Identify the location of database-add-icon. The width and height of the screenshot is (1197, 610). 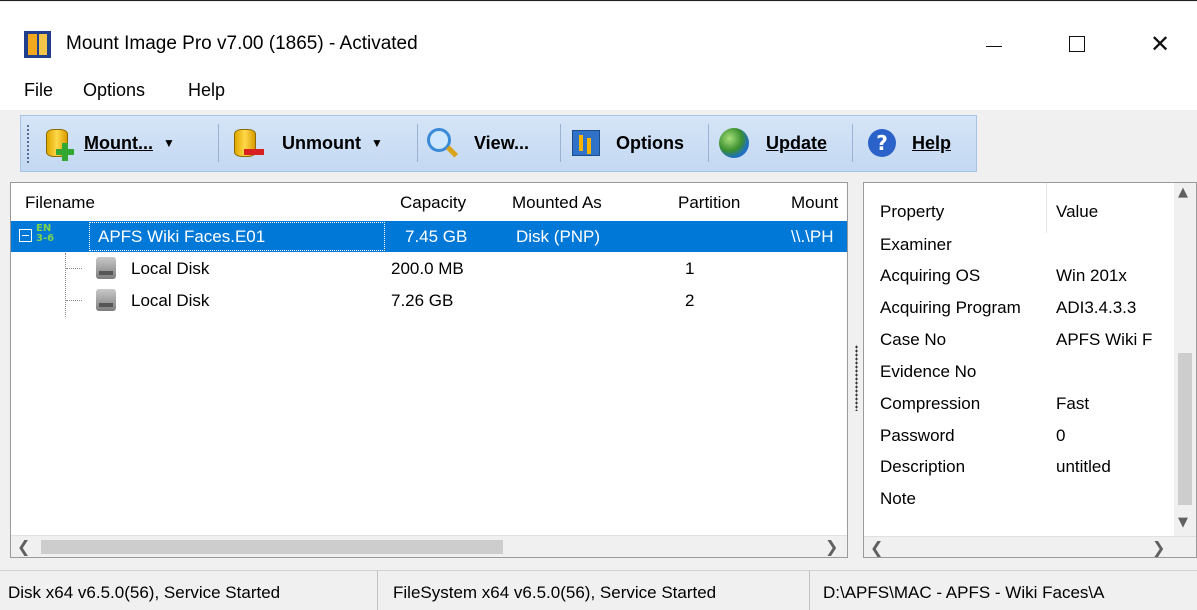
(58, 143).